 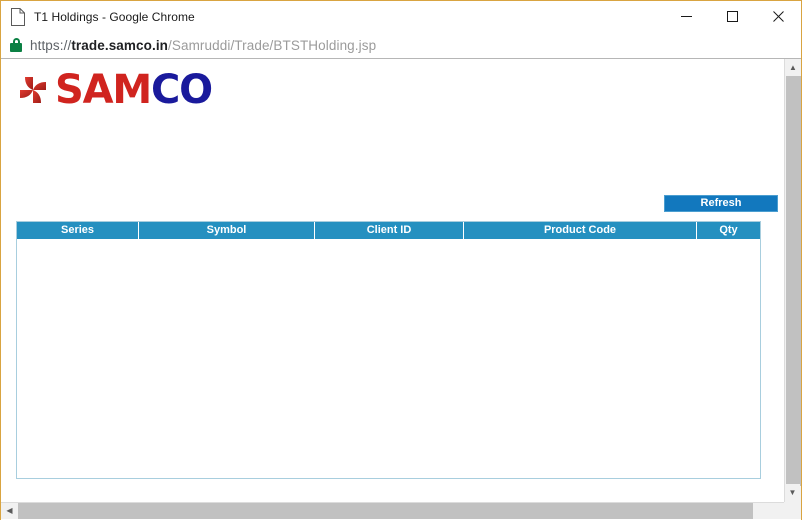 I want to click on samco-pinwheel-icon, so click(x=33, y=90).